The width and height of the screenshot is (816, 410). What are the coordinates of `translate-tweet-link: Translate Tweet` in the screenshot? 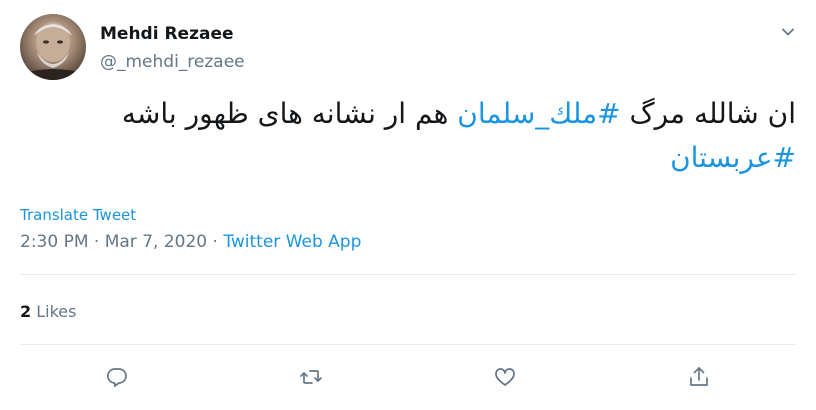 It's located at (78, 215).